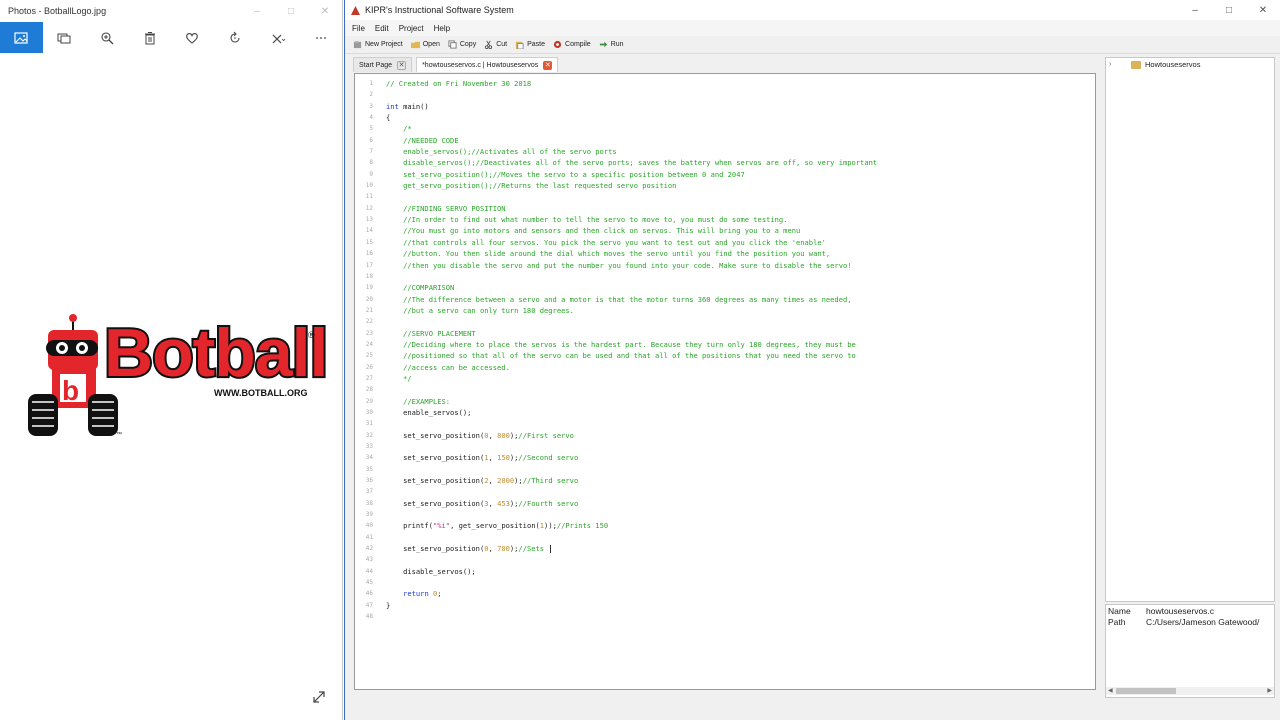  I want to click on line-number: 23, so click(369, 333).